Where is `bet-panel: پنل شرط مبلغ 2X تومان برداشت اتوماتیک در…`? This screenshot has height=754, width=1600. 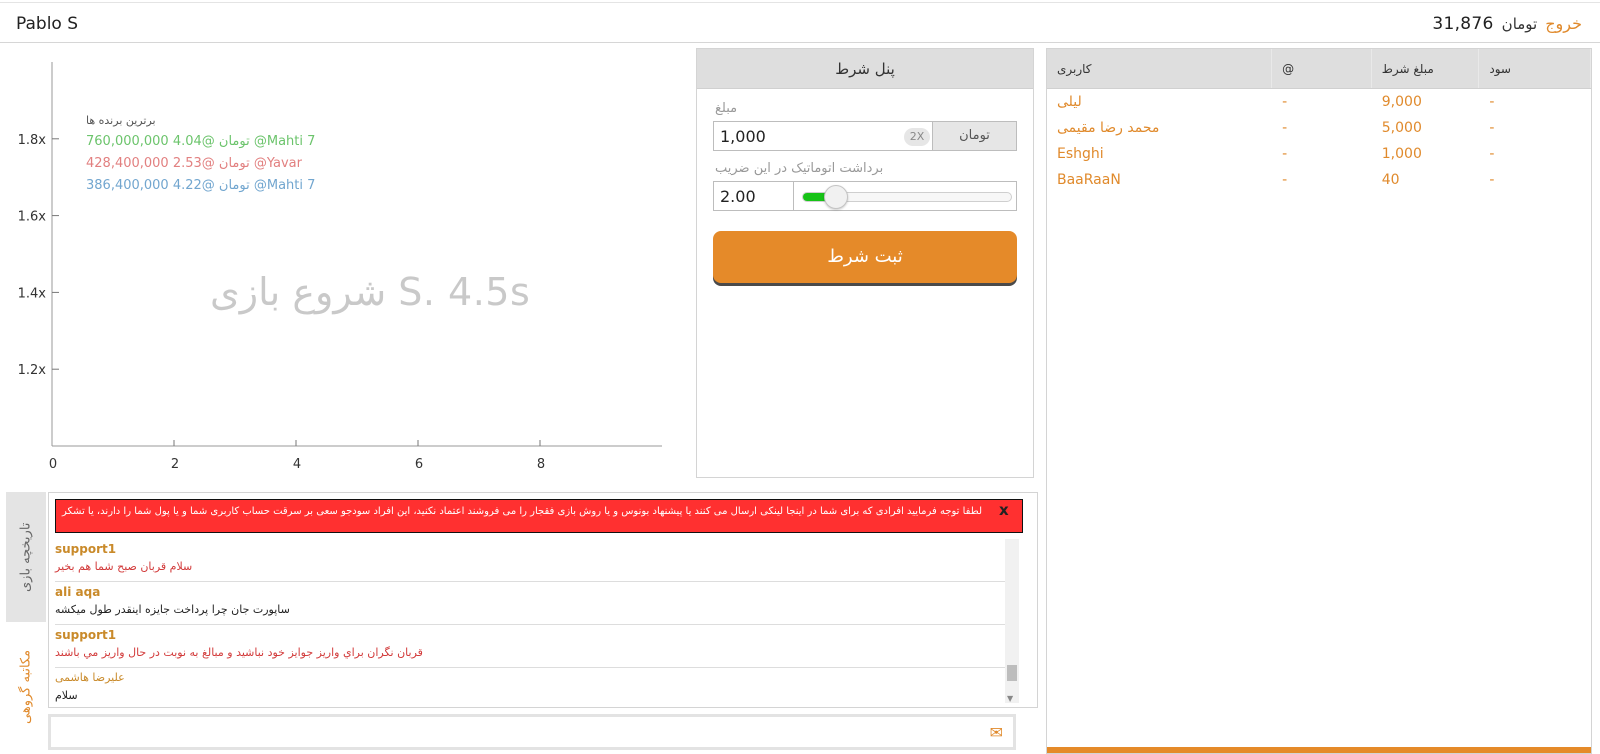 bet-panel: پنل شرط مبلغ 2X تومان برداشت اتوماتیک در… is located at coordinates (865, 263).